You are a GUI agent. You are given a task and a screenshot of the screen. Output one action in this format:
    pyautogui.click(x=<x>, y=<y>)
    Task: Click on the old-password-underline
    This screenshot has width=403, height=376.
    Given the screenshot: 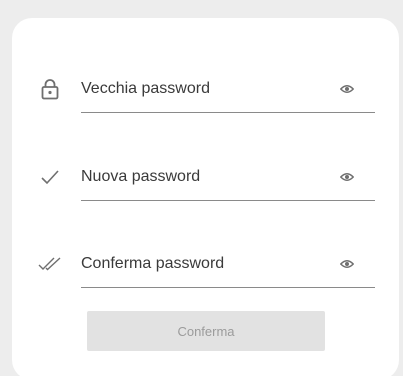 What is the action you would take?
    pyautogui.click(x=228, y=112)
    